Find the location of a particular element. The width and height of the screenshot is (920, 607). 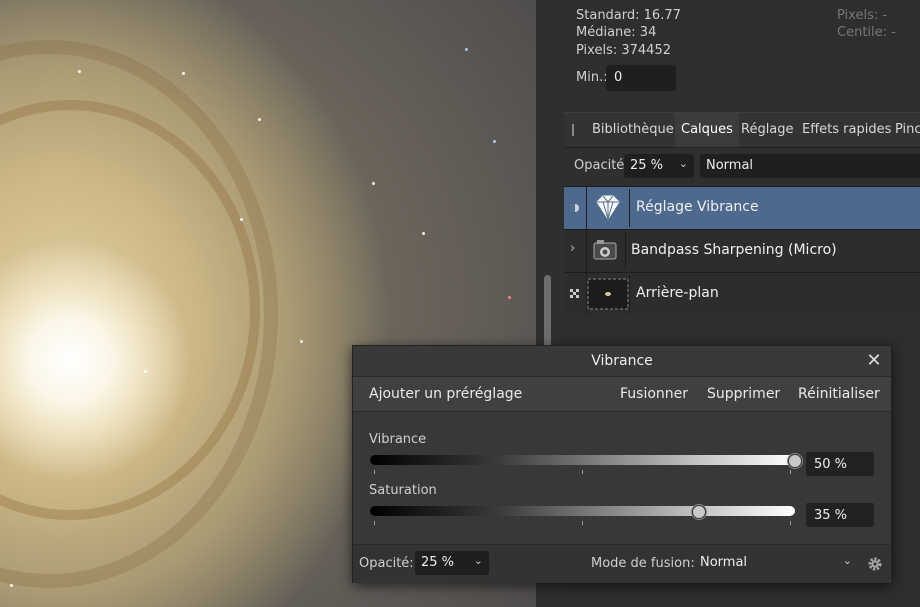

dialog-blend-value: Normal is located at coordinates (724, 562).